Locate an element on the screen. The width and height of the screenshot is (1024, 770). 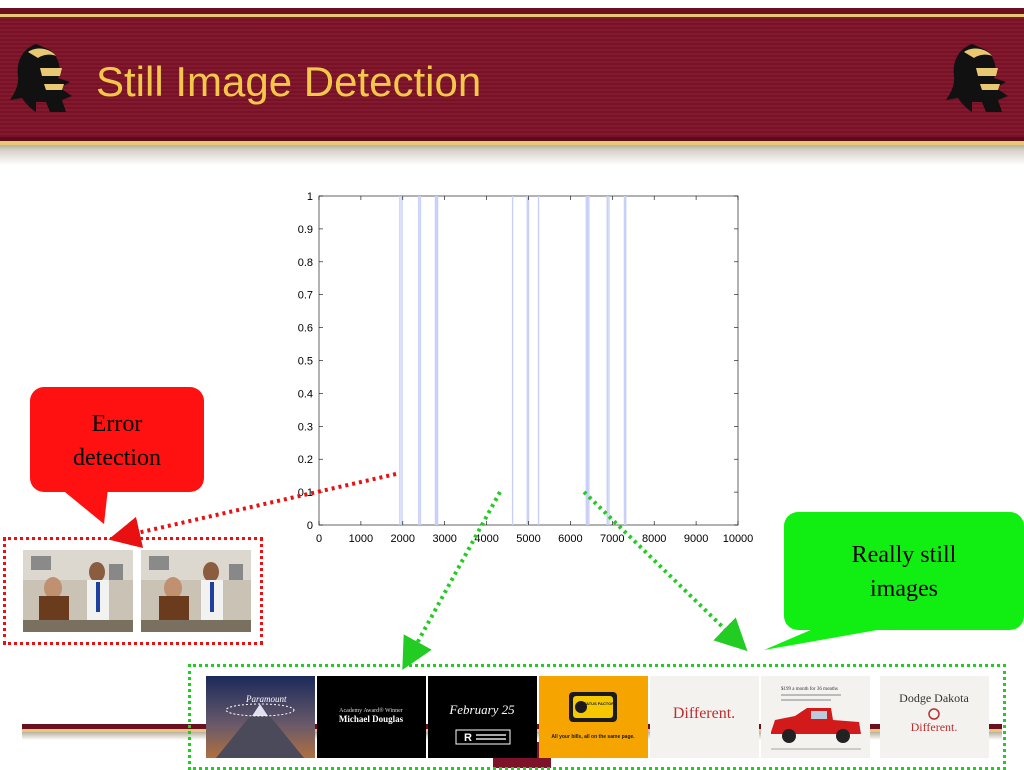
white-ad-thumbnail: Dodge Dakota Different. is located at coordinates (934, 717).